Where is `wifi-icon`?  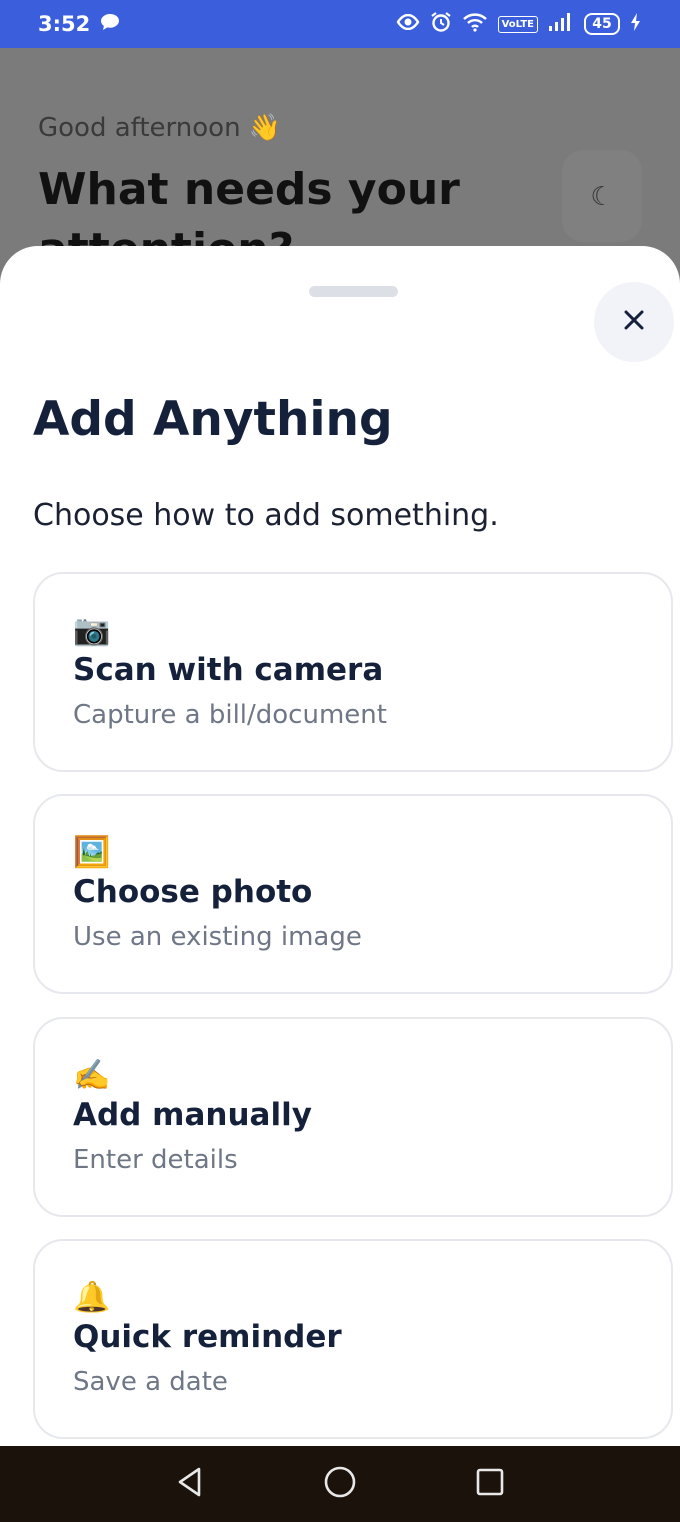
wifi-icon is located at coordinates (475, 24).